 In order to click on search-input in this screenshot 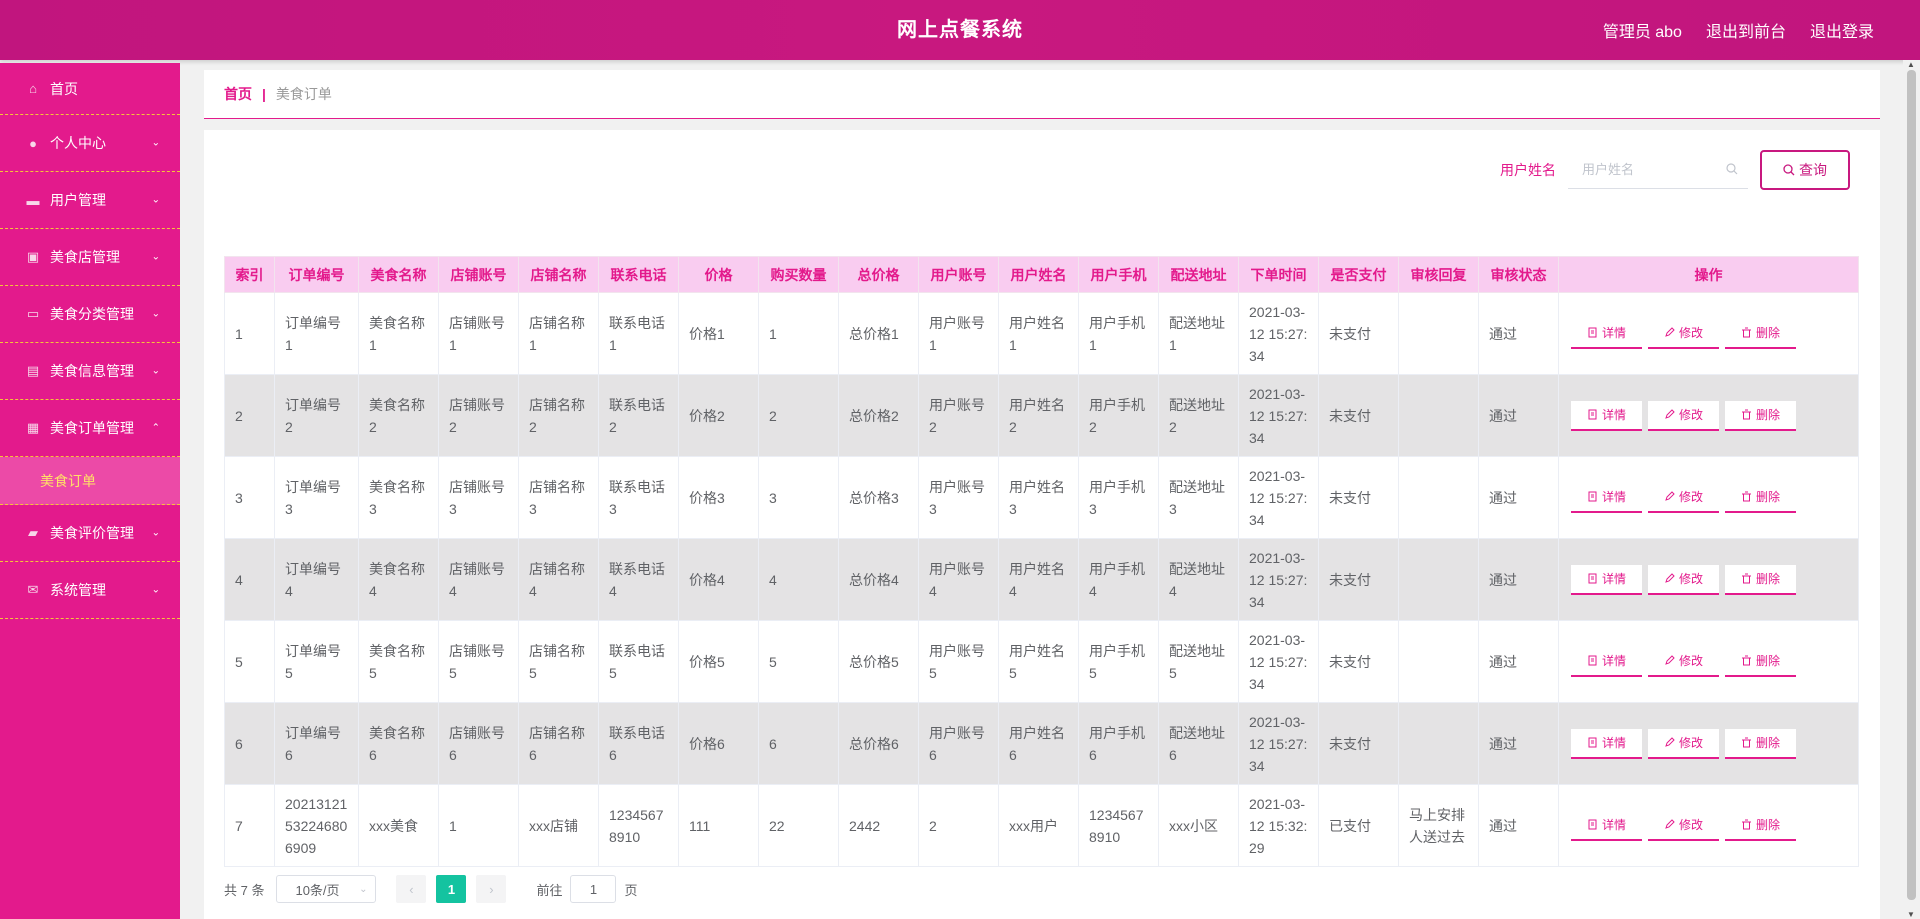, I will do `click(1658, 169)`.